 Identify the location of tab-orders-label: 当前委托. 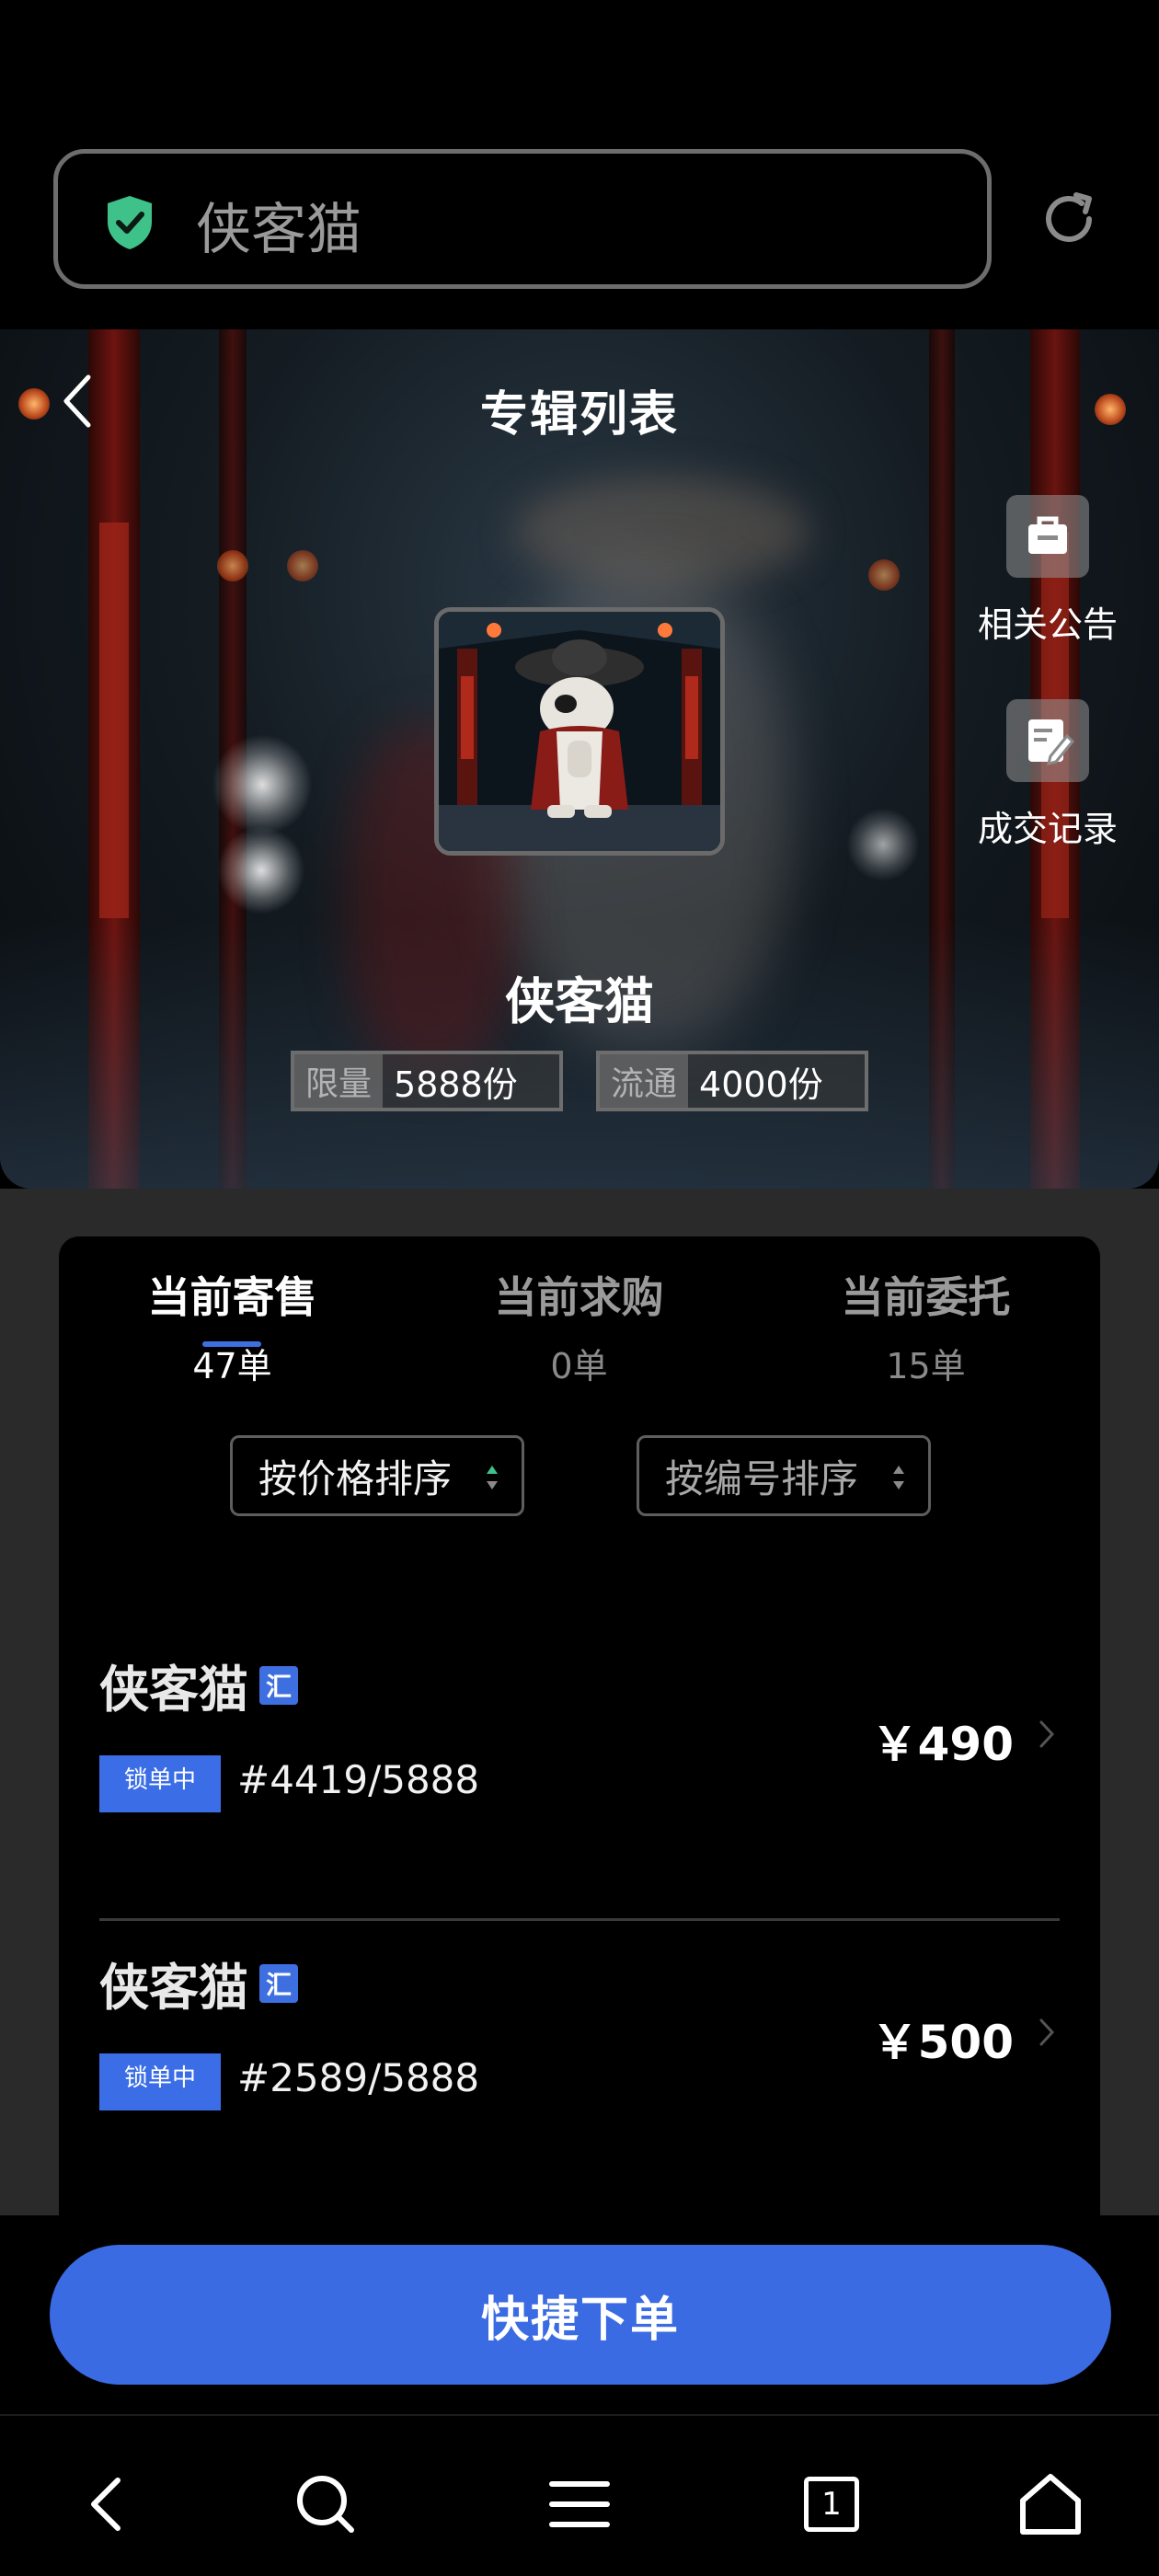
(926, 1297).